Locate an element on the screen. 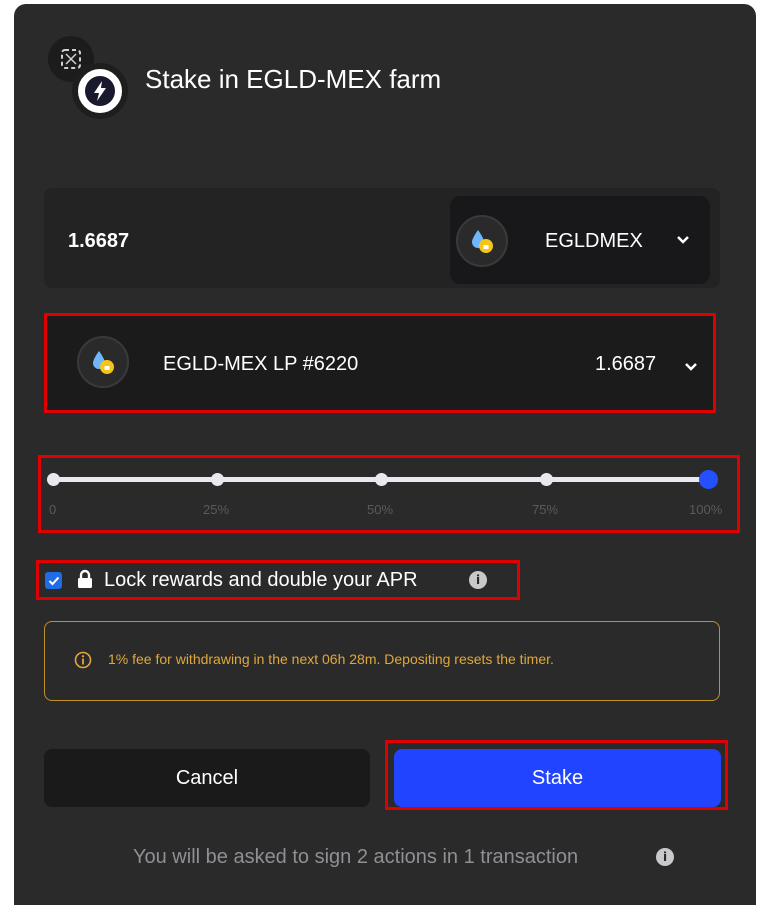 This screenshot has height=905, width=758. token-select-label: EGLDMEX is located at coordinates (594, 241).